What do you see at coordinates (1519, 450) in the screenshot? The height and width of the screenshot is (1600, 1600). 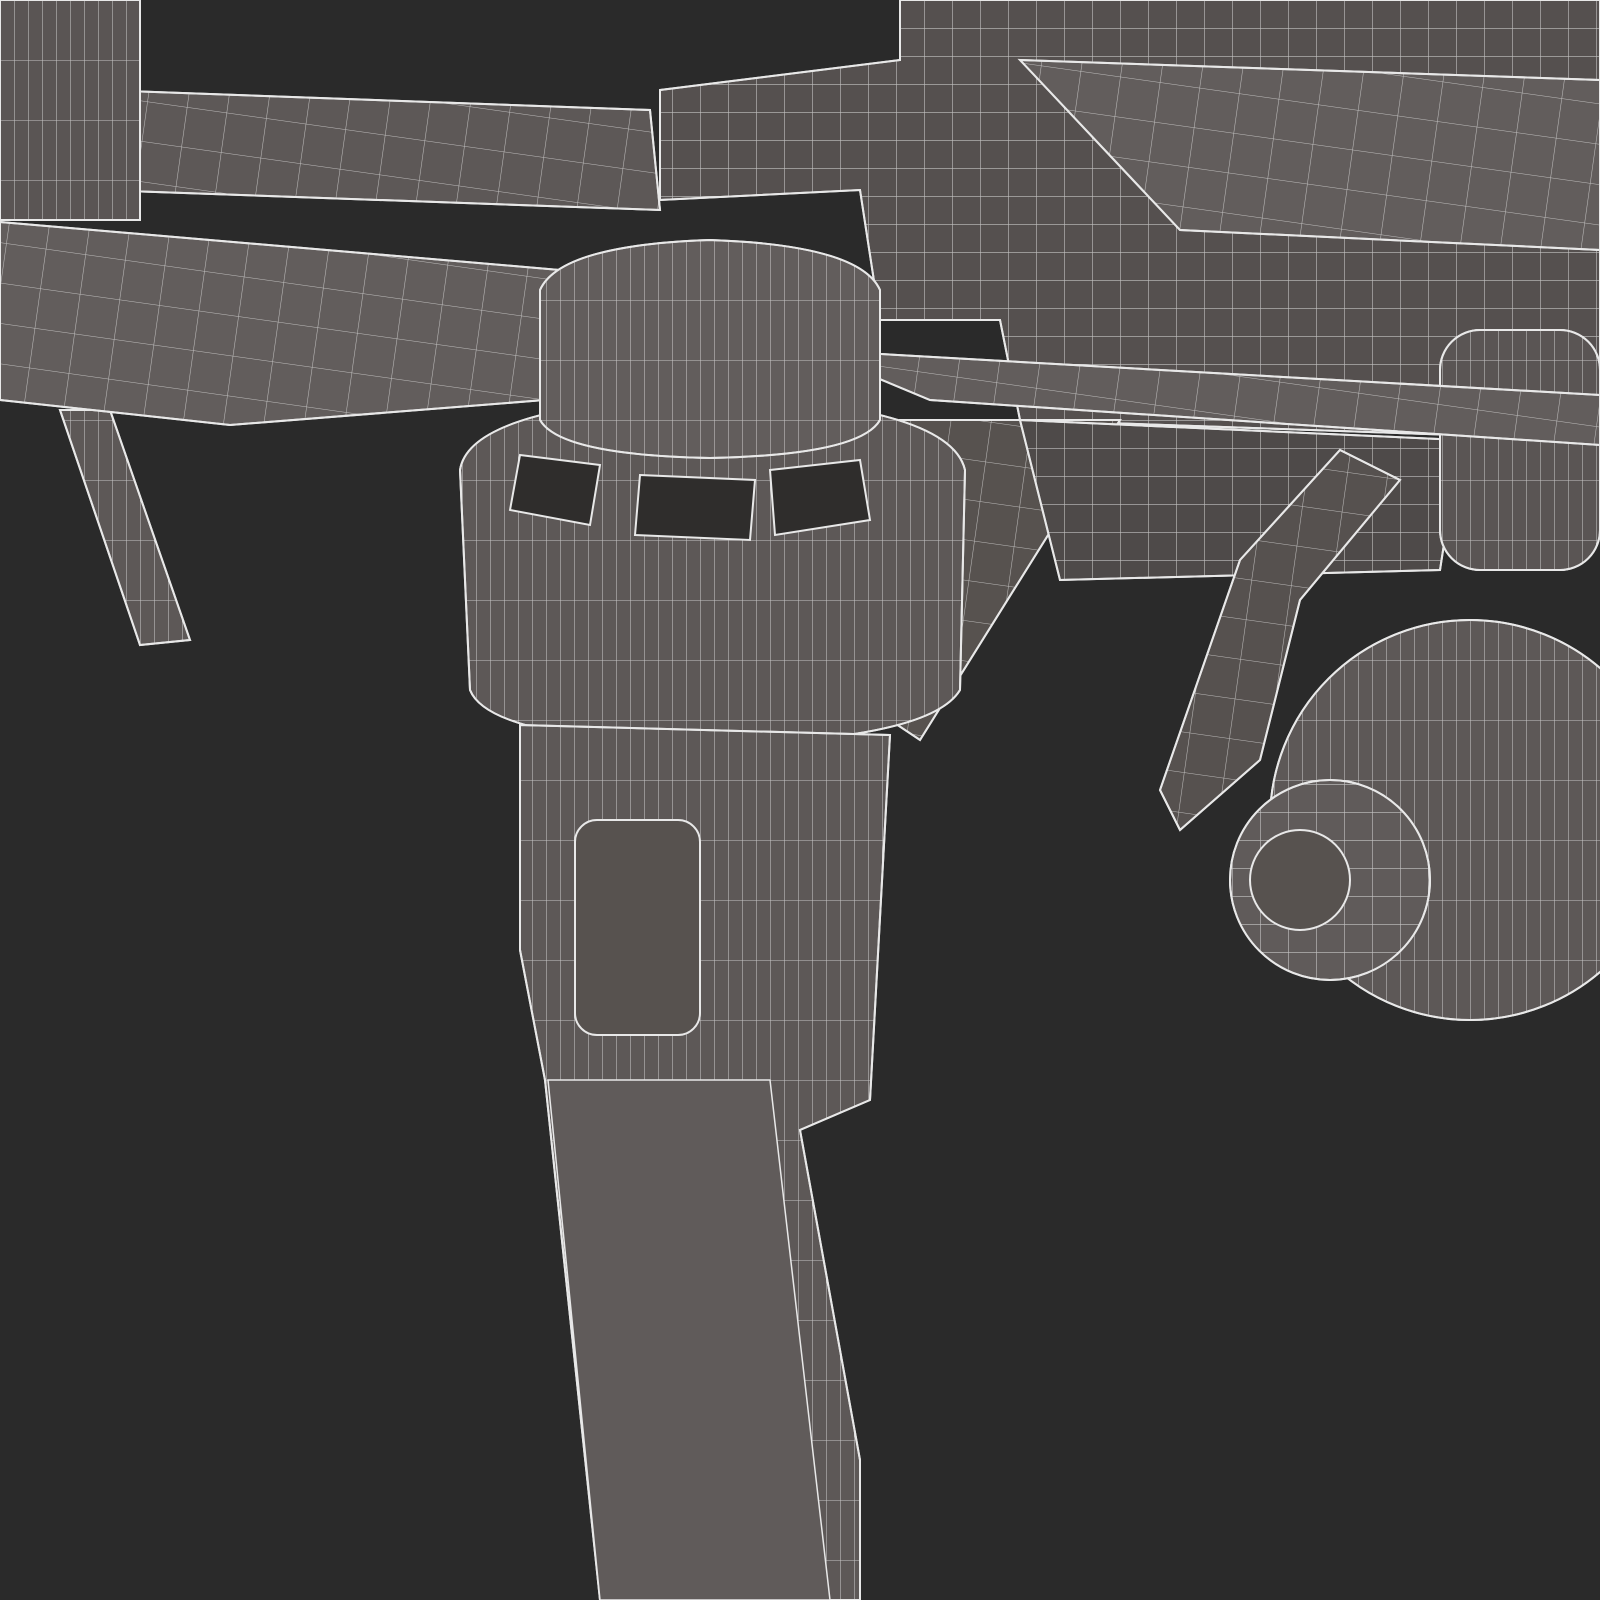 I see `rear-motor` at bounding box center [1519, 450].